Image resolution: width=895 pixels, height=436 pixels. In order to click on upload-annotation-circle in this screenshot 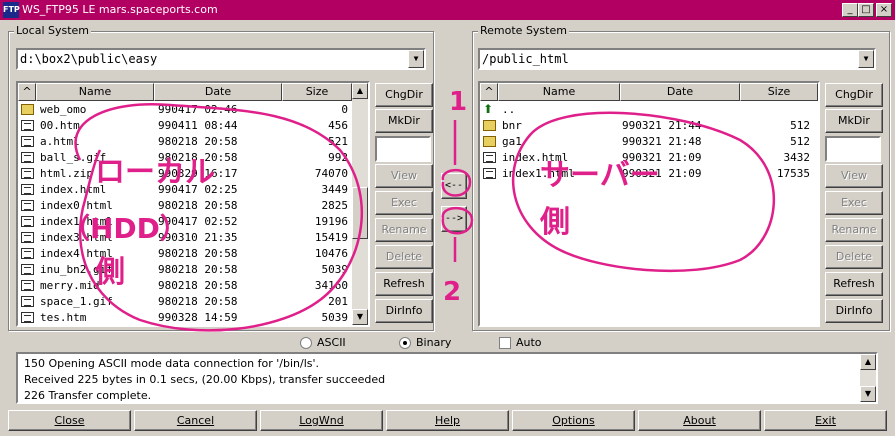, I will do `click(457, 234)`.